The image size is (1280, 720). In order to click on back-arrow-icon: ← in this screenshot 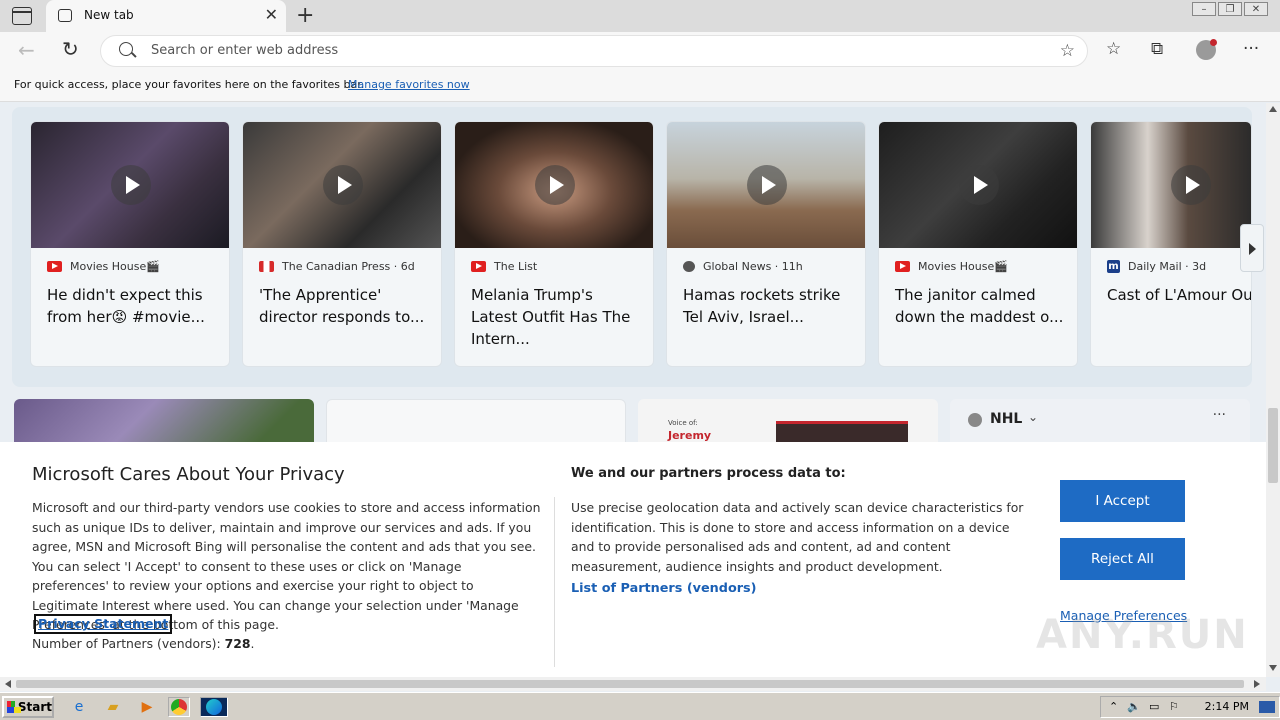, I will do `click(26, 50)`.